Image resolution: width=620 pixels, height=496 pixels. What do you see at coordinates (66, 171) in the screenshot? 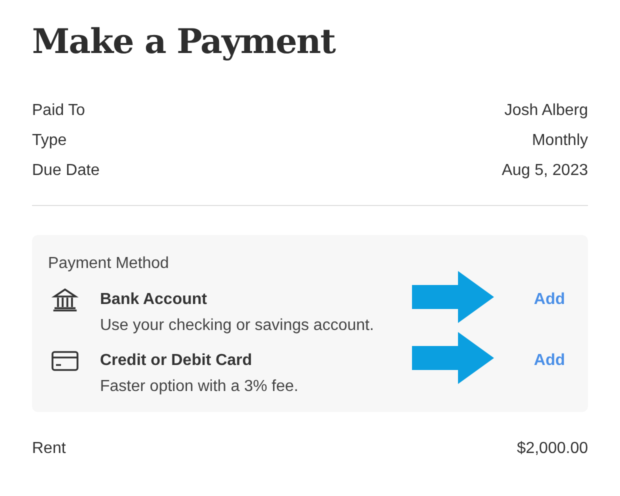
I see `detail-label: Due Date` at bounding box center [66, 171].